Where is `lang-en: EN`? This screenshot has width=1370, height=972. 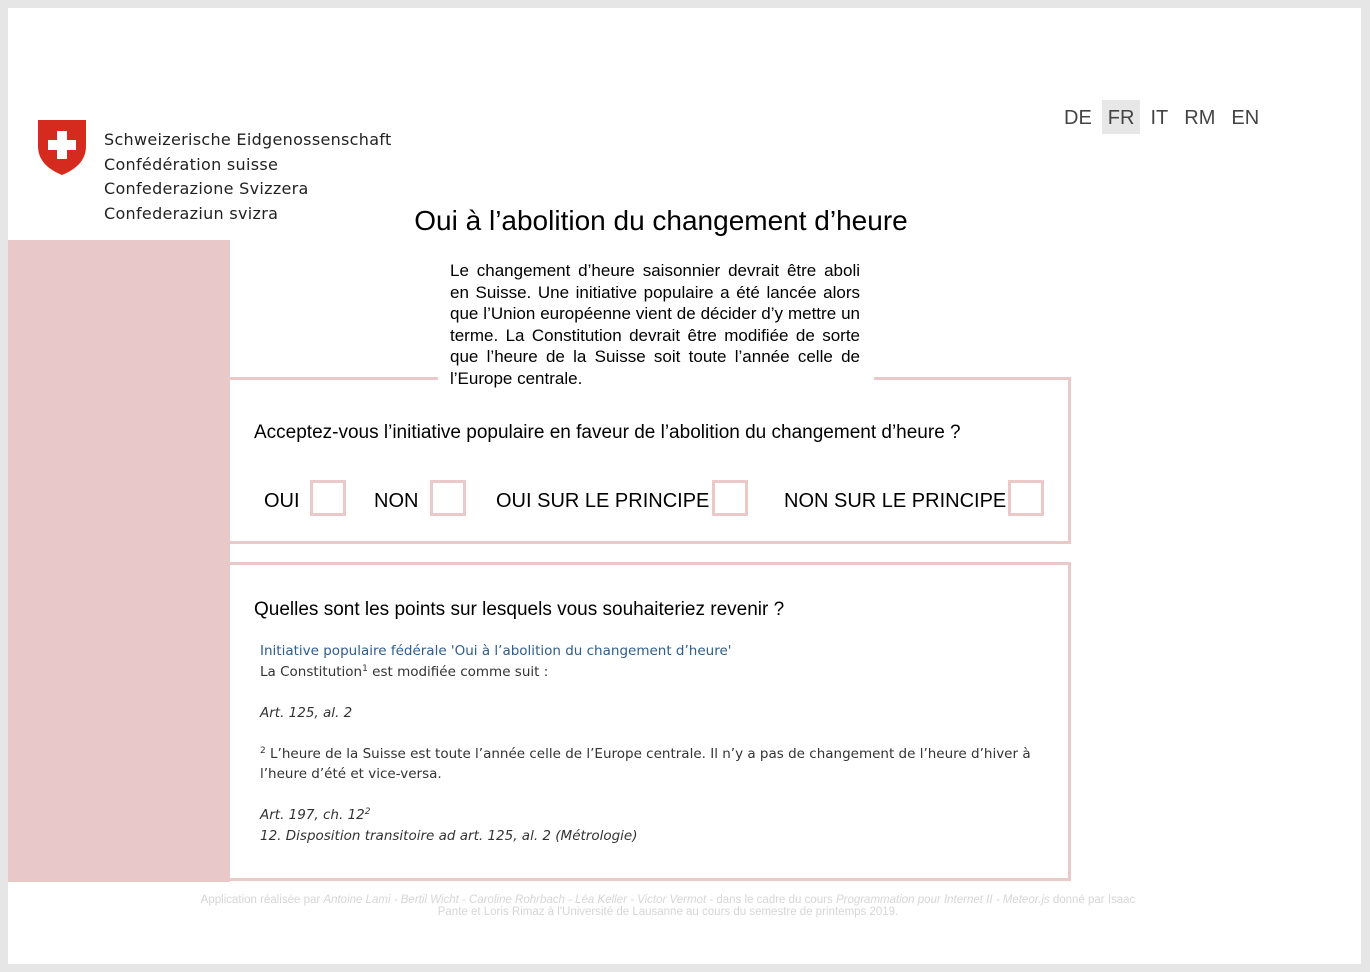 lang-en: EN is located at coordinates (1245, 117).